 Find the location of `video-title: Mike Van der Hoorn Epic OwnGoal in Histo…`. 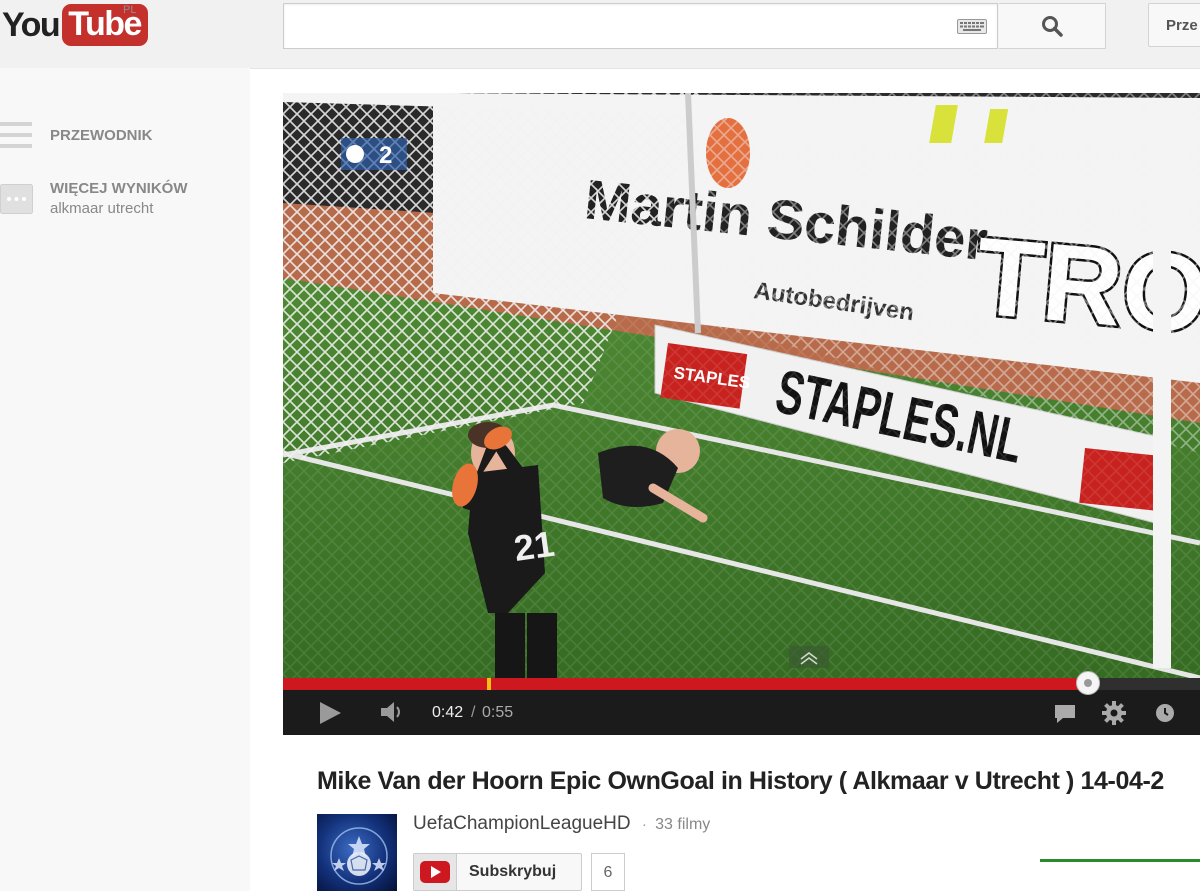

video-title: Mike Van der Hoorn Epic OwnGoal in Histo… is located at coordinates (740, 781).